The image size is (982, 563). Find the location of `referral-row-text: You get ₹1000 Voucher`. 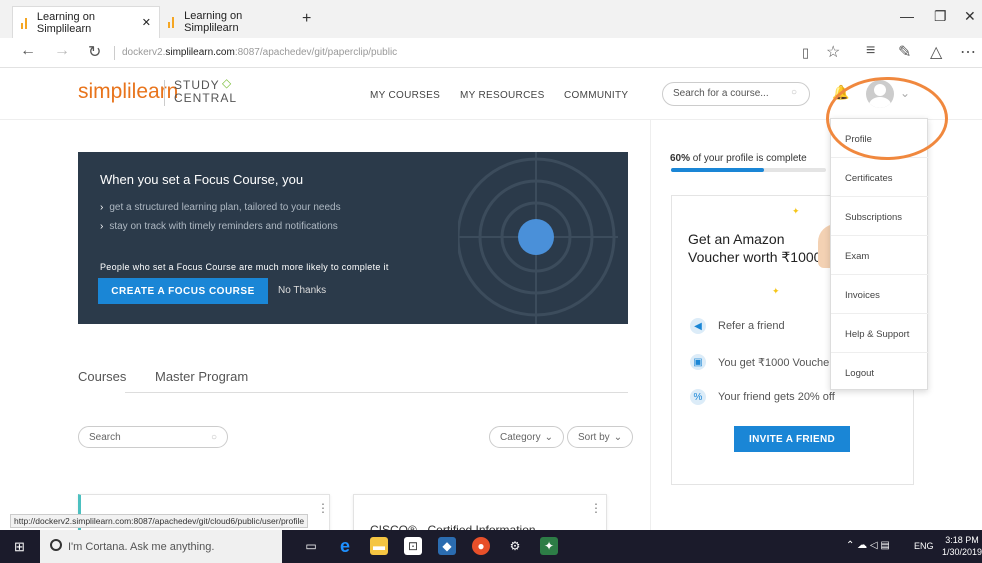

referral-row-text: You get ₹1000 Voucher is located at coordinates (775, 362).